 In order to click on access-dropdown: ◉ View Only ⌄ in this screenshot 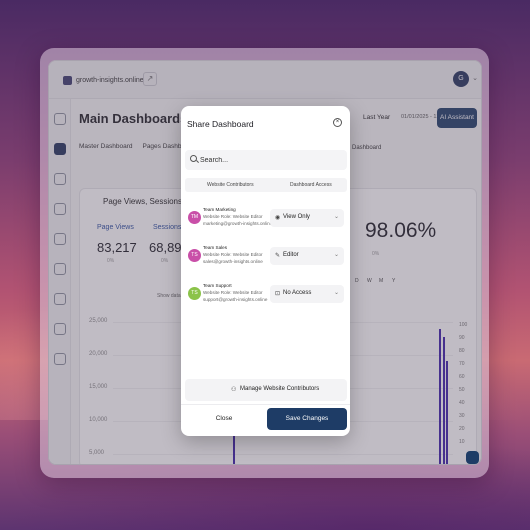, I will do `click(307, 218)`.